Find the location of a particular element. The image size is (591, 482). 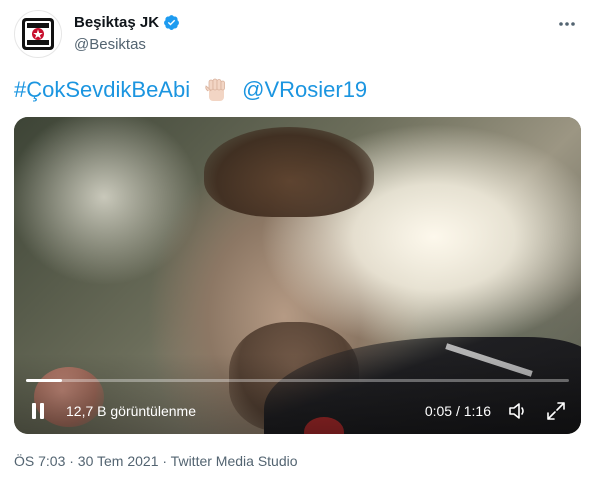

pause-icon is located at coordinates (38, 411).